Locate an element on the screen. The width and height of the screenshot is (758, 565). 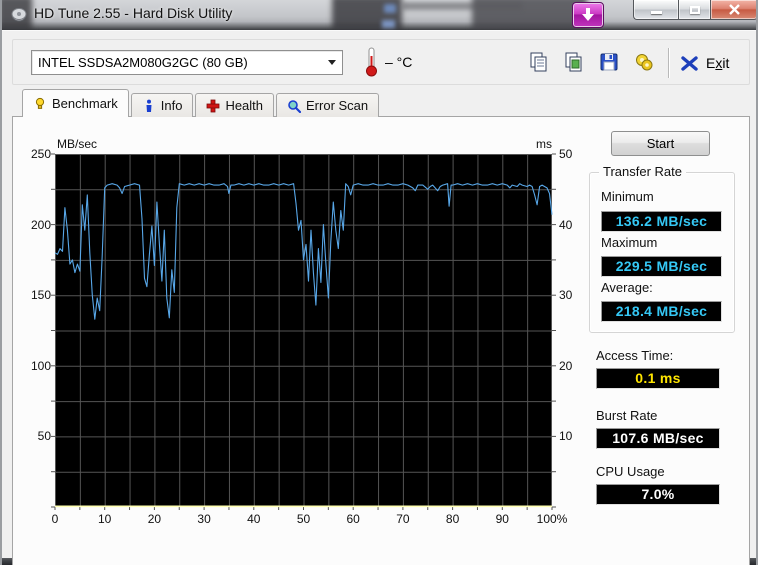
benchmark-icon is located at coordinates (40, 104).